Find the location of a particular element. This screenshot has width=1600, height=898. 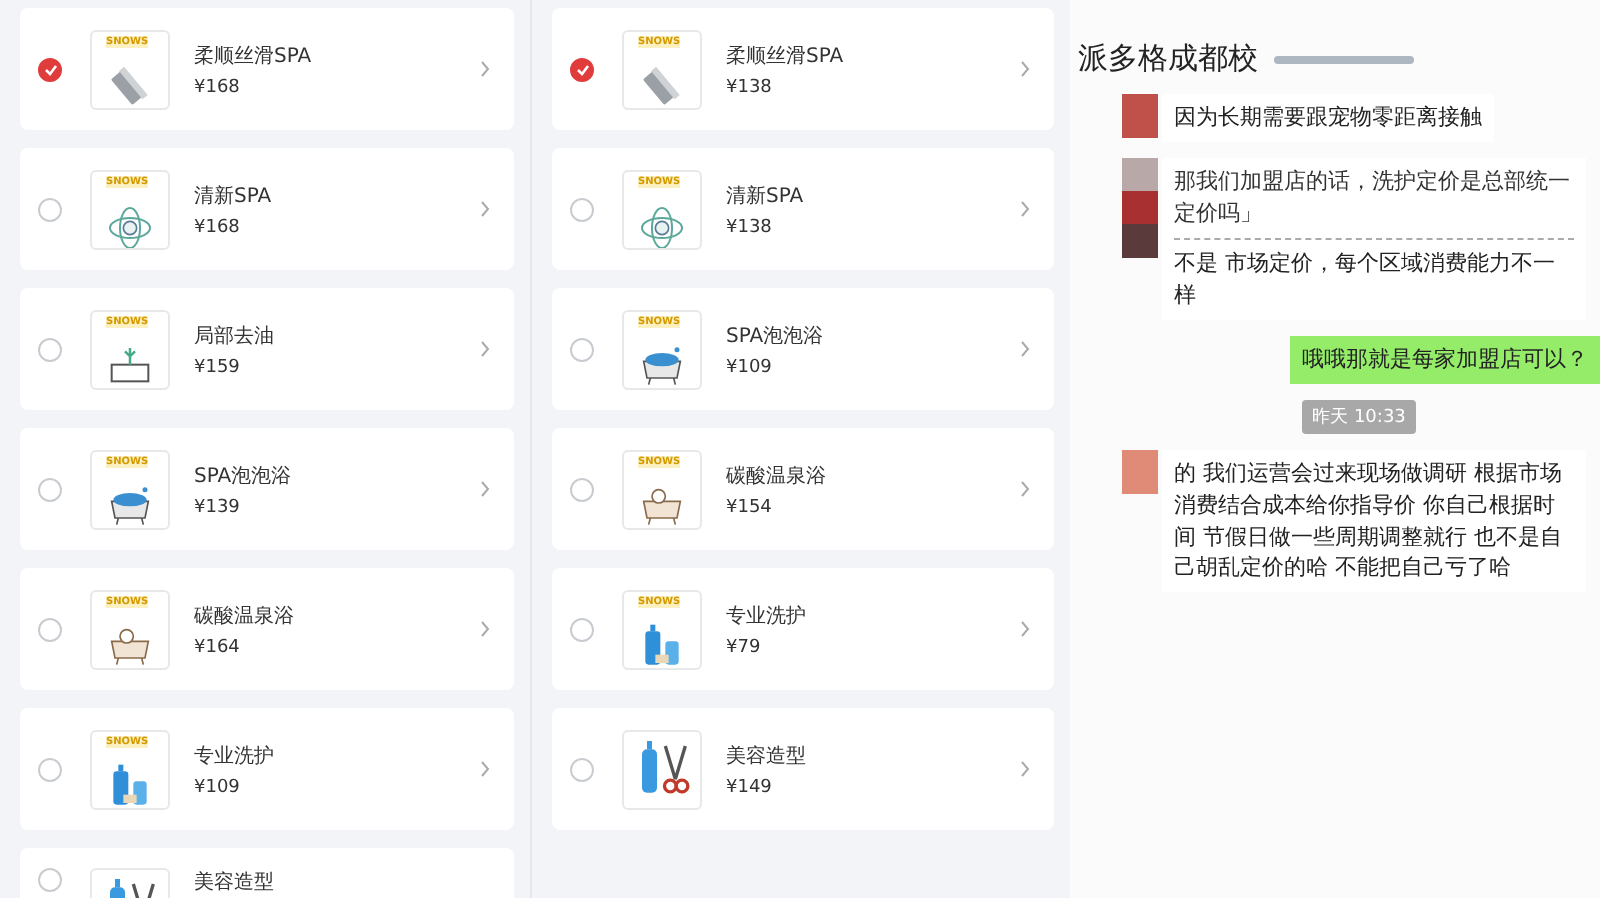

timestamp: 昨天 10:33 is located at coordinates (1359, 416).